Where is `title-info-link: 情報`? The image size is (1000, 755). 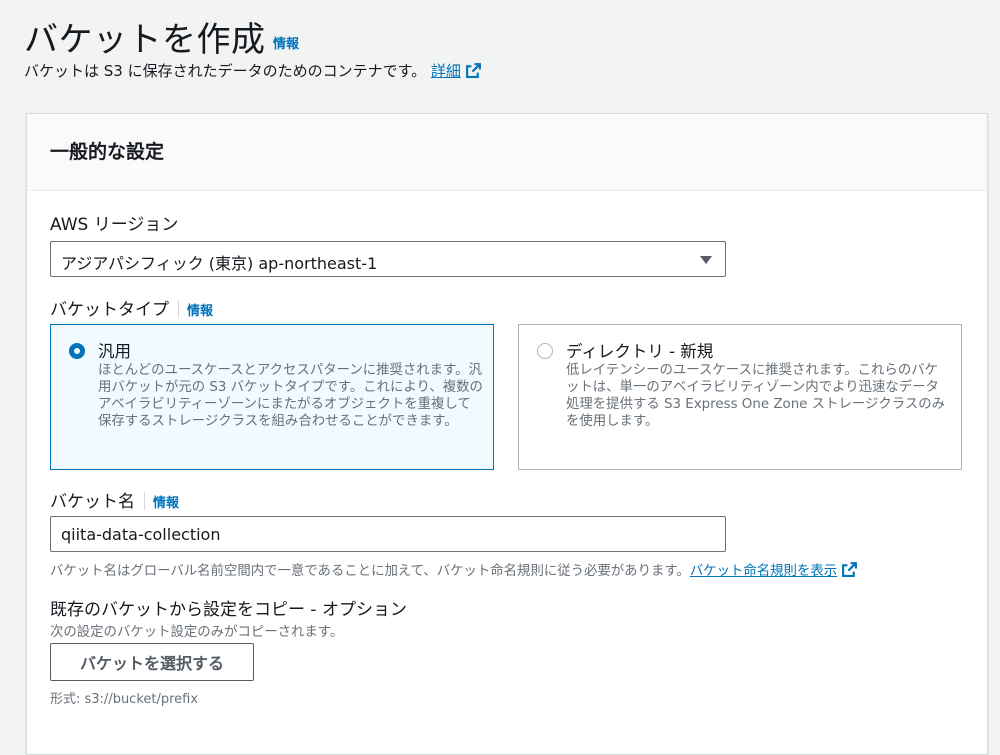 title-info-link: 情報 is located at coordinates (286, 42).